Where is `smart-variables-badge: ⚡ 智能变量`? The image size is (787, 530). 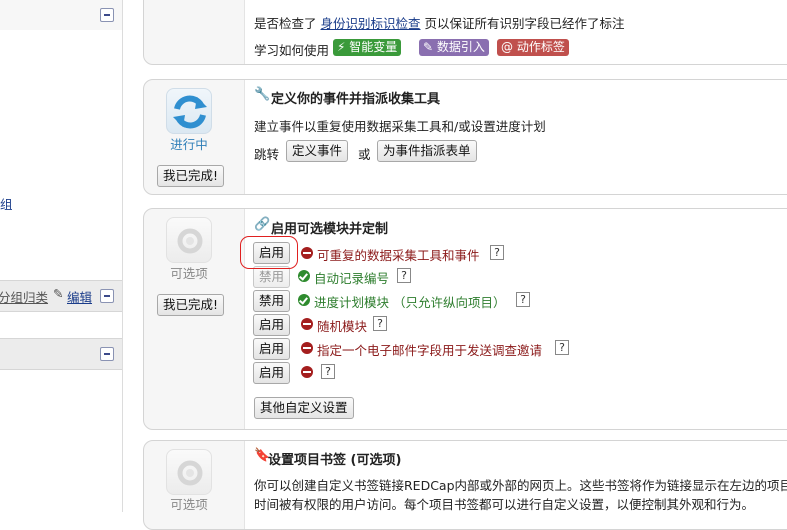 smart-variables-badge: ⚡ 智能变量 is located at coordinates (367, 47).